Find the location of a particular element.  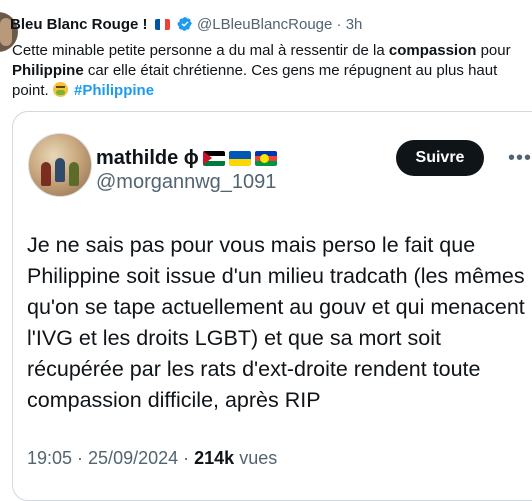

highlight-philippine: Philippine is located at coordinates (48, 70).